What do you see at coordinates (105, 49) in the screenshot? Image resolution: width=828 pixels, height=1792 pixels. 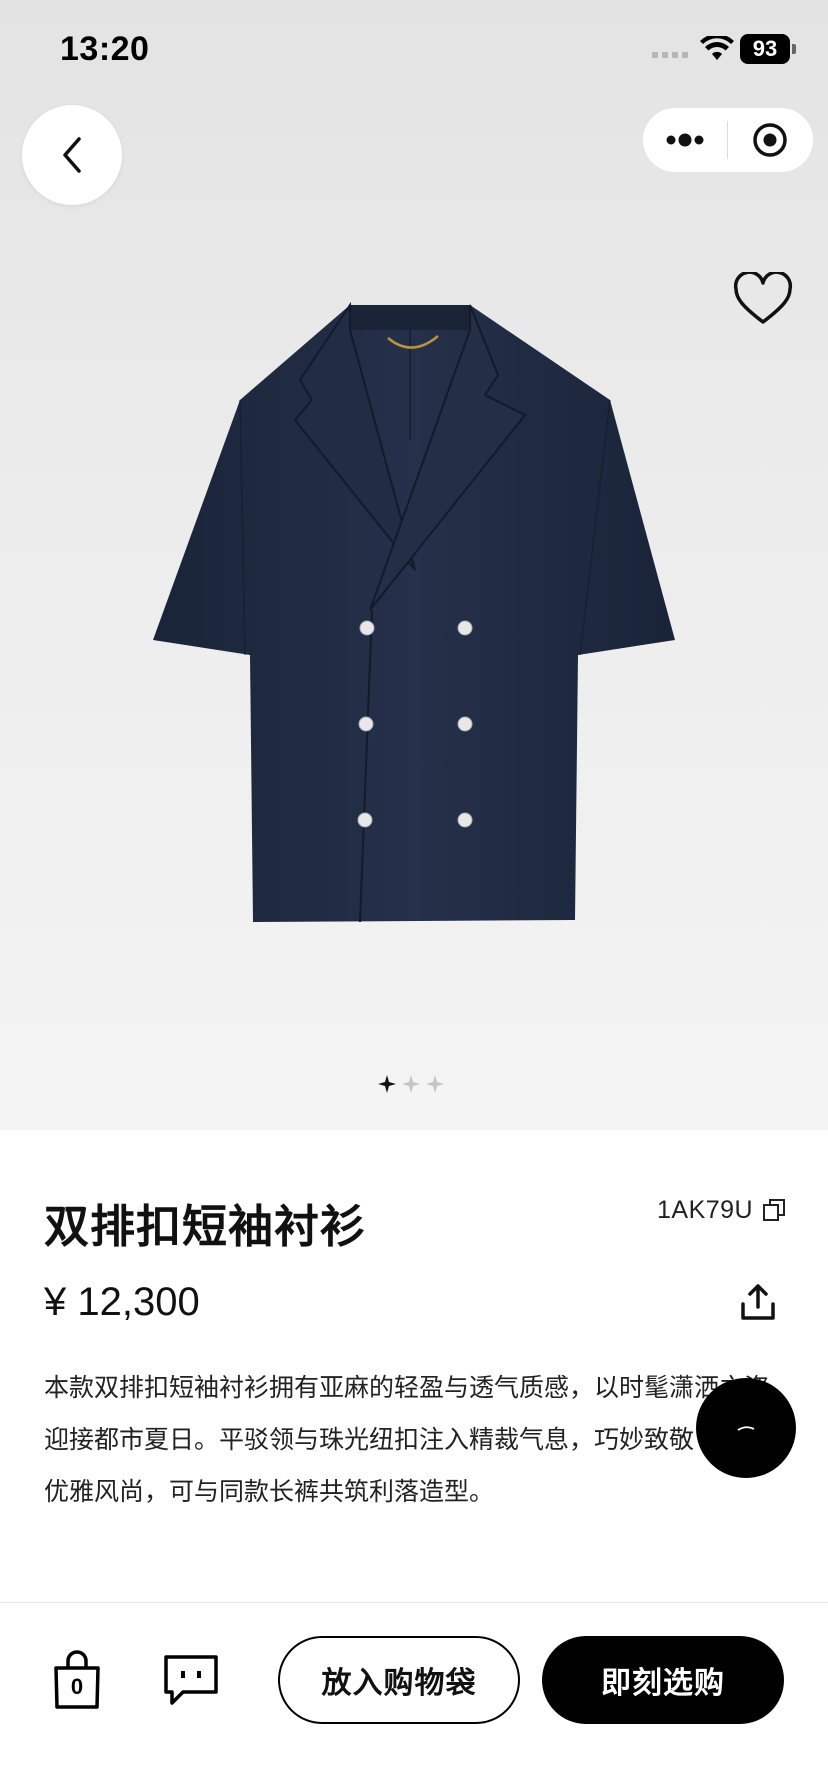 I see `status-time: 13:20` at bounding box center [105, 49].